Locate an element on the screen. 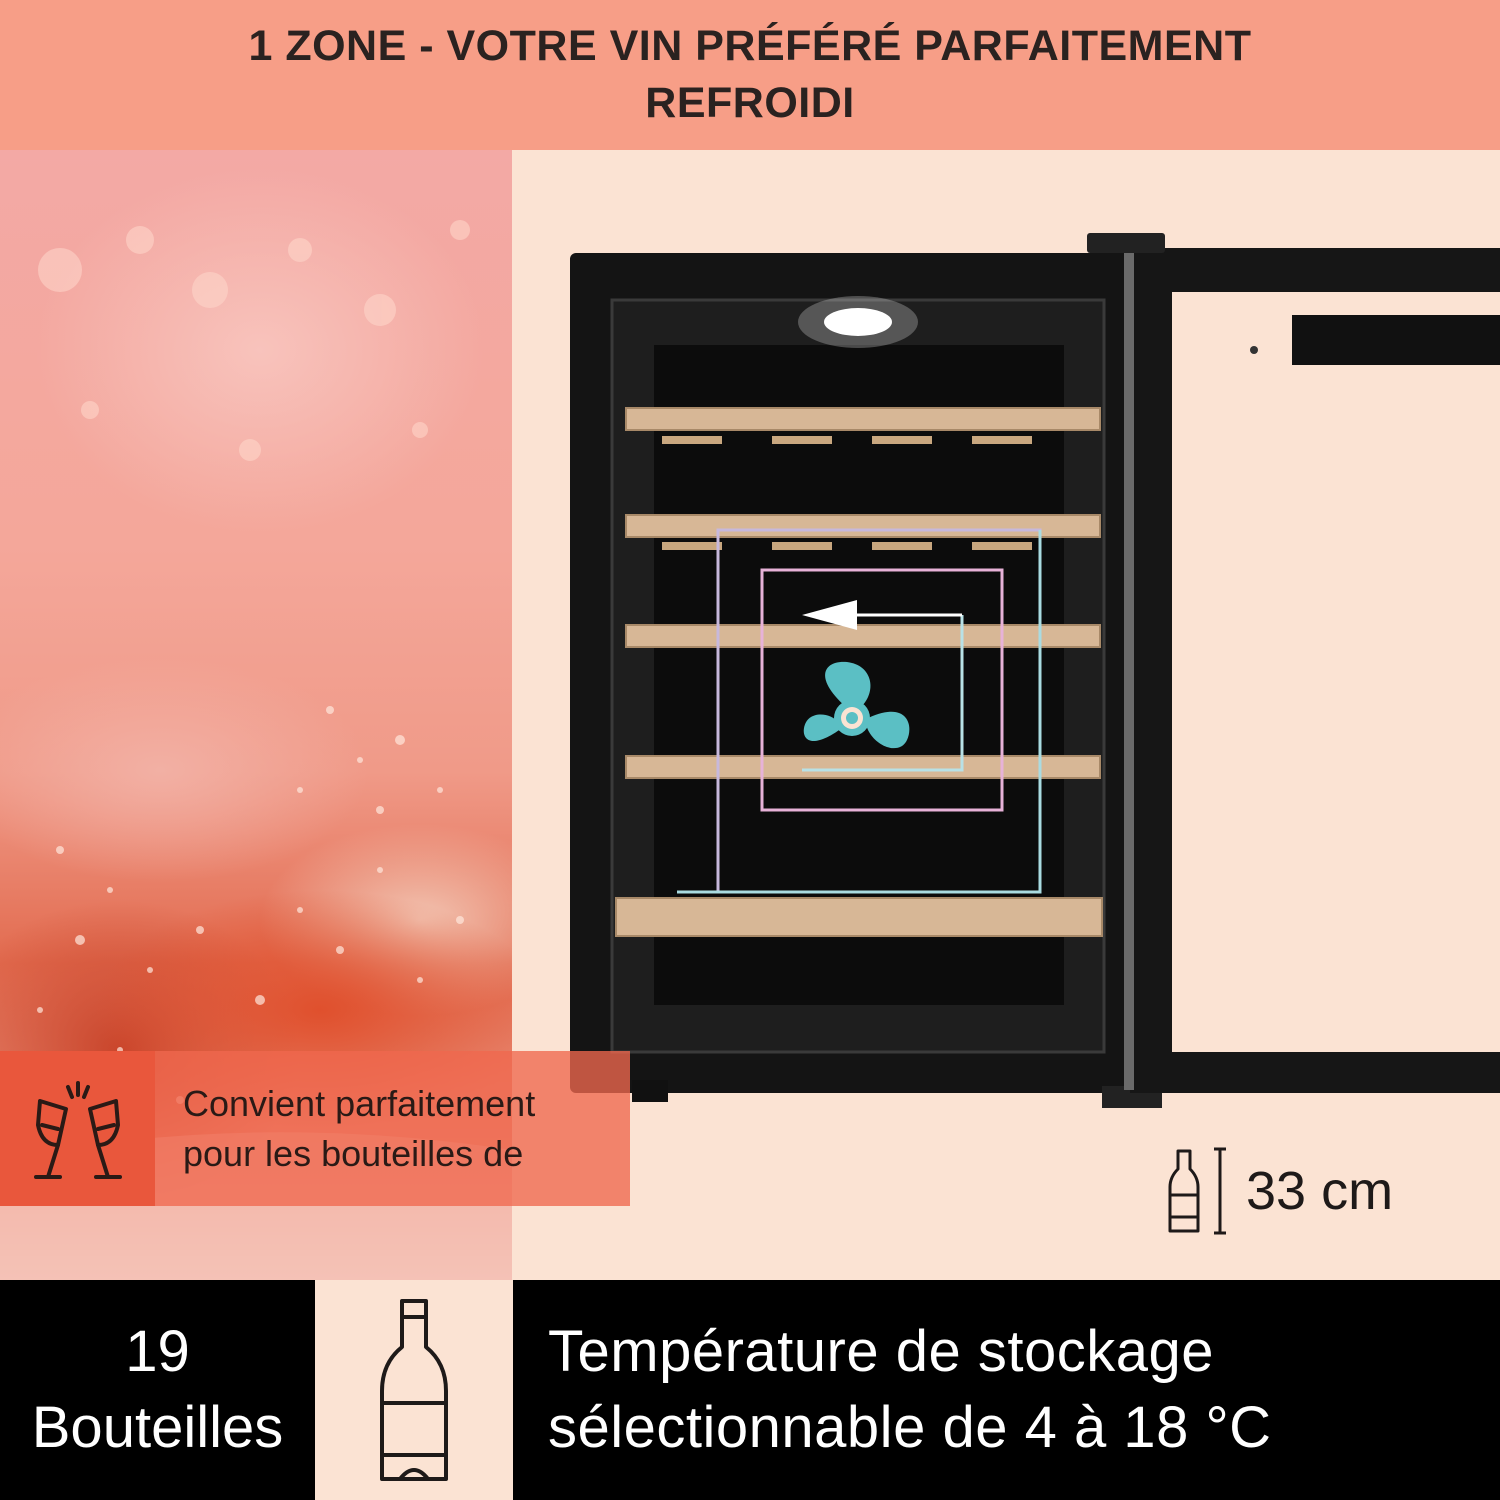 The width and height of the screenshot is (1500, 1500). feature-text-line2: pour les bouteilles de is located at coordinates (353, 1153).